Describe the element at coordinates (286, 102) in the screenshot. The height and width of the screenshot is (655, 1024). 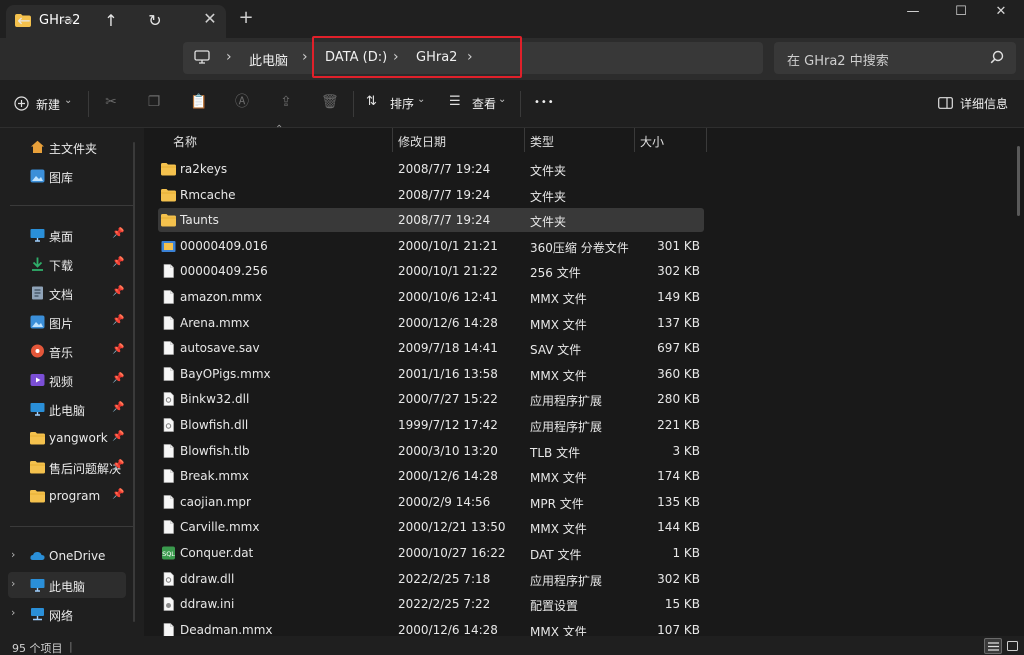
I see `share-icon: ⇪` at that location.